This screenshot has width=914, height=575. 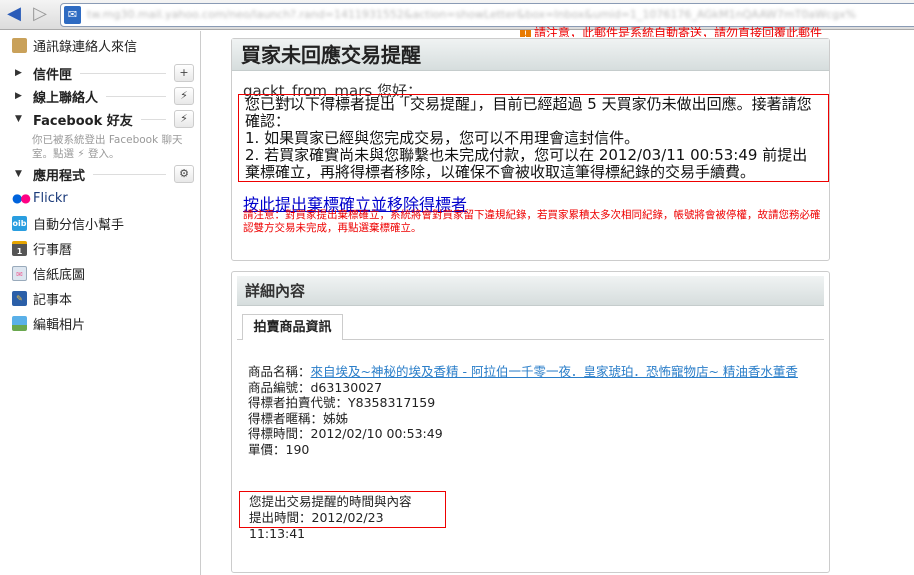 I want to click on facebook-connect-button: ⚡, so click(x=184, y=119).